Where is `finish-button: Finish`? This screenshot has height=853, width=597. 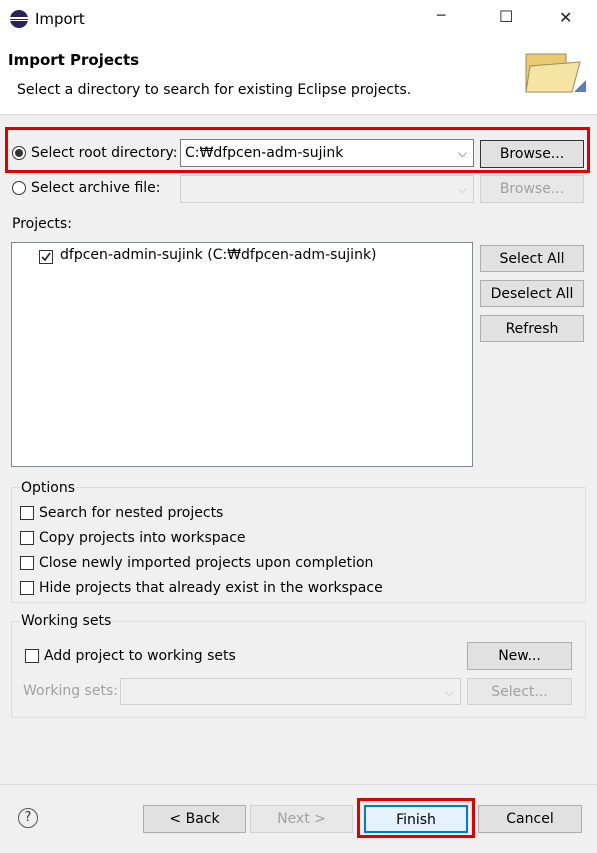 finish-button: Finish is located at coordinates (416, 819).